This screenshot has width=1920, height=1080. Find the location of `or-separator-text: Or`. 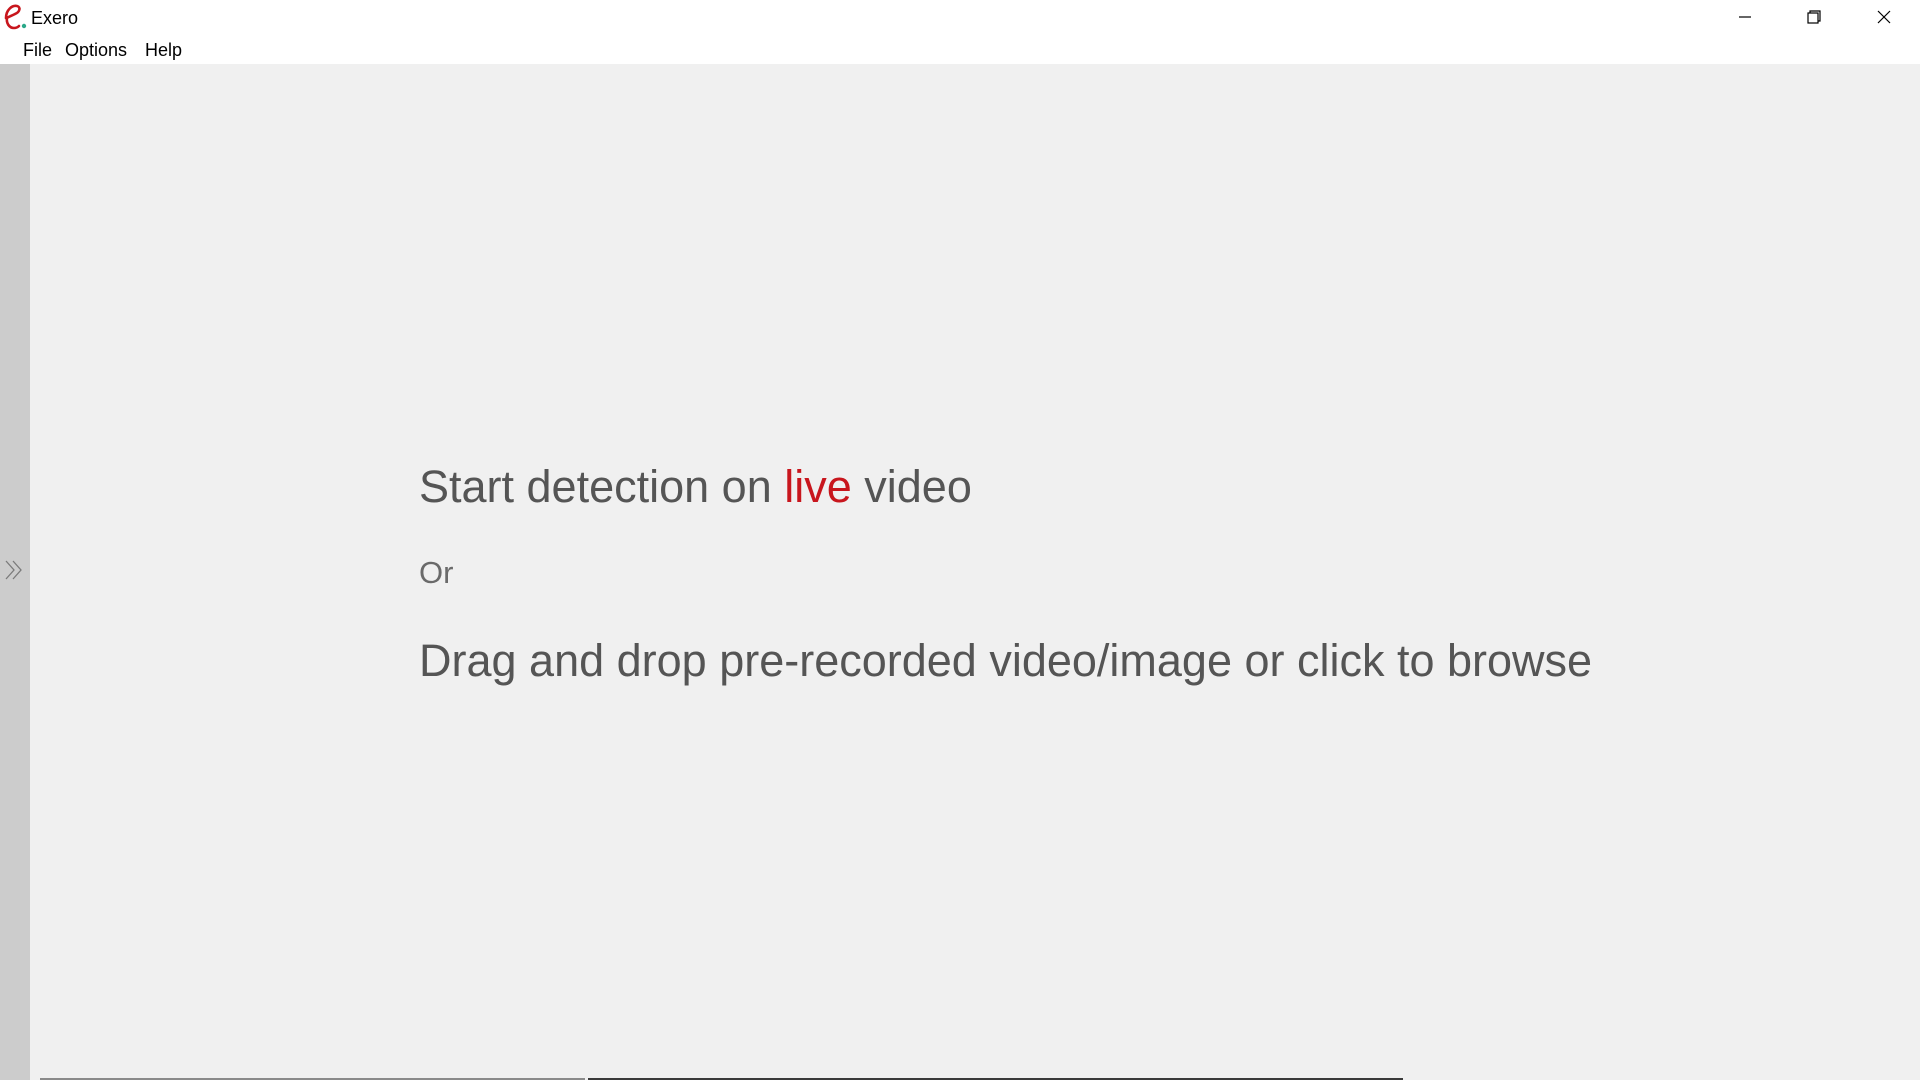

or-separator-text: Or is located at coordinates (436, 572).